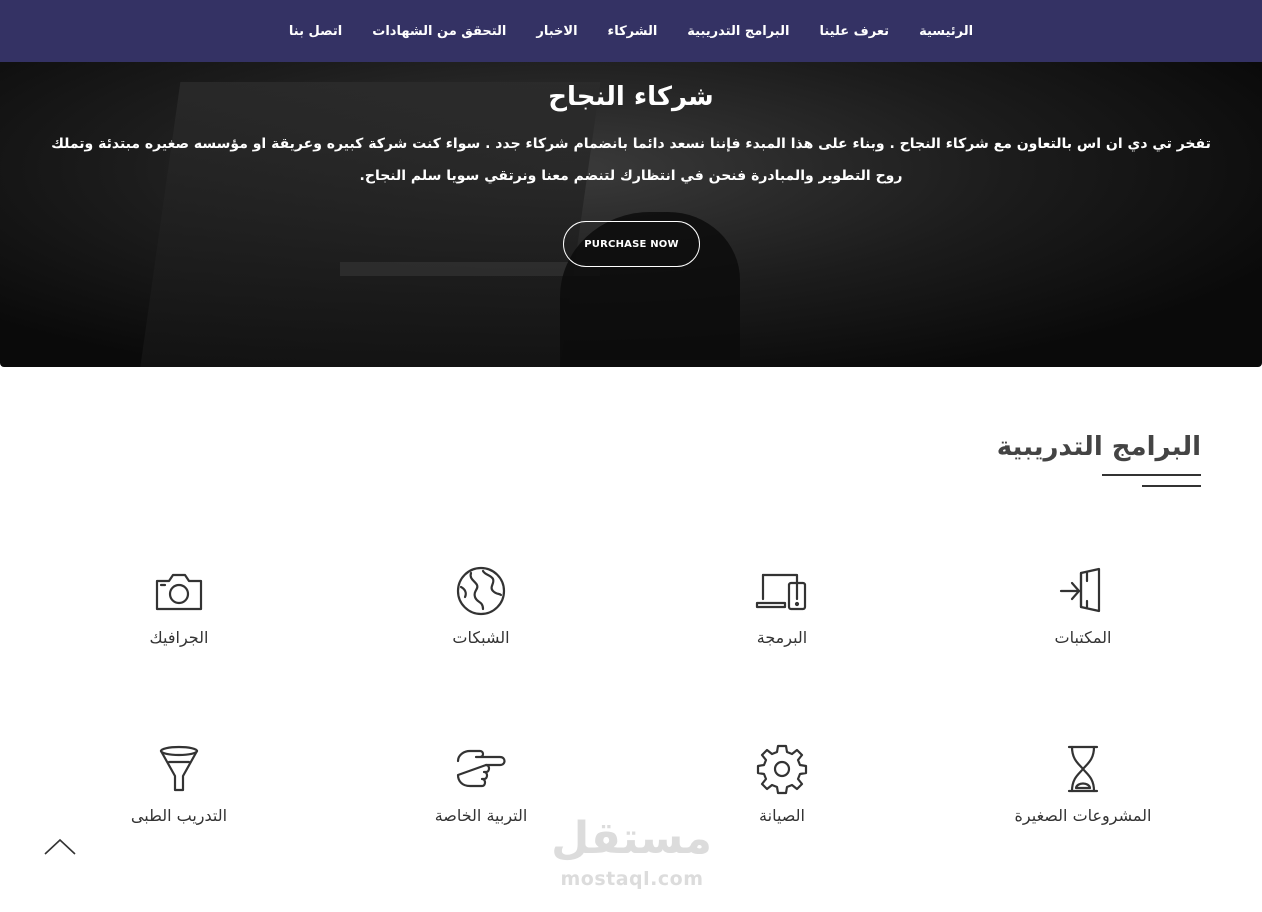 Image resolution: width=1262 pixels, height=912 pixels. What do you see at coordinates (1083, 637) in the screenshot?
I see `program-label: المكتبات` at bounding box center [1083, 637].